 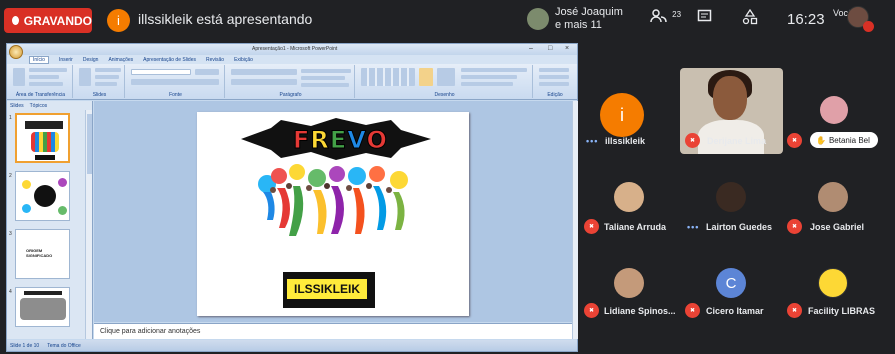 What do you see at coordinates (806, 19) in the screenshot?
I see `clock: 16:23` at bounding box center [806, 19].